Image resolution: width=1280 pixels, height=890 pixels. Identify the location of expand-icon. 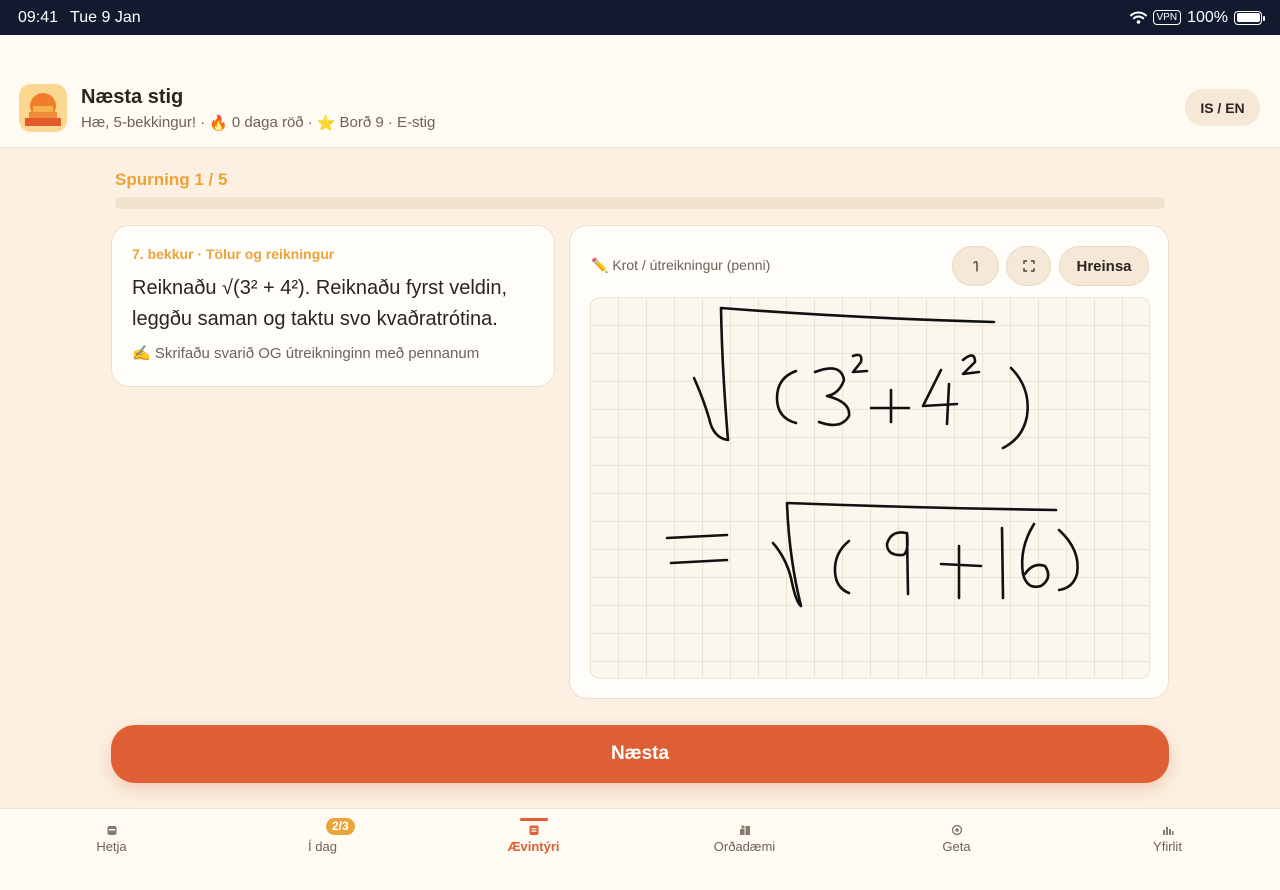
(1028, 266).